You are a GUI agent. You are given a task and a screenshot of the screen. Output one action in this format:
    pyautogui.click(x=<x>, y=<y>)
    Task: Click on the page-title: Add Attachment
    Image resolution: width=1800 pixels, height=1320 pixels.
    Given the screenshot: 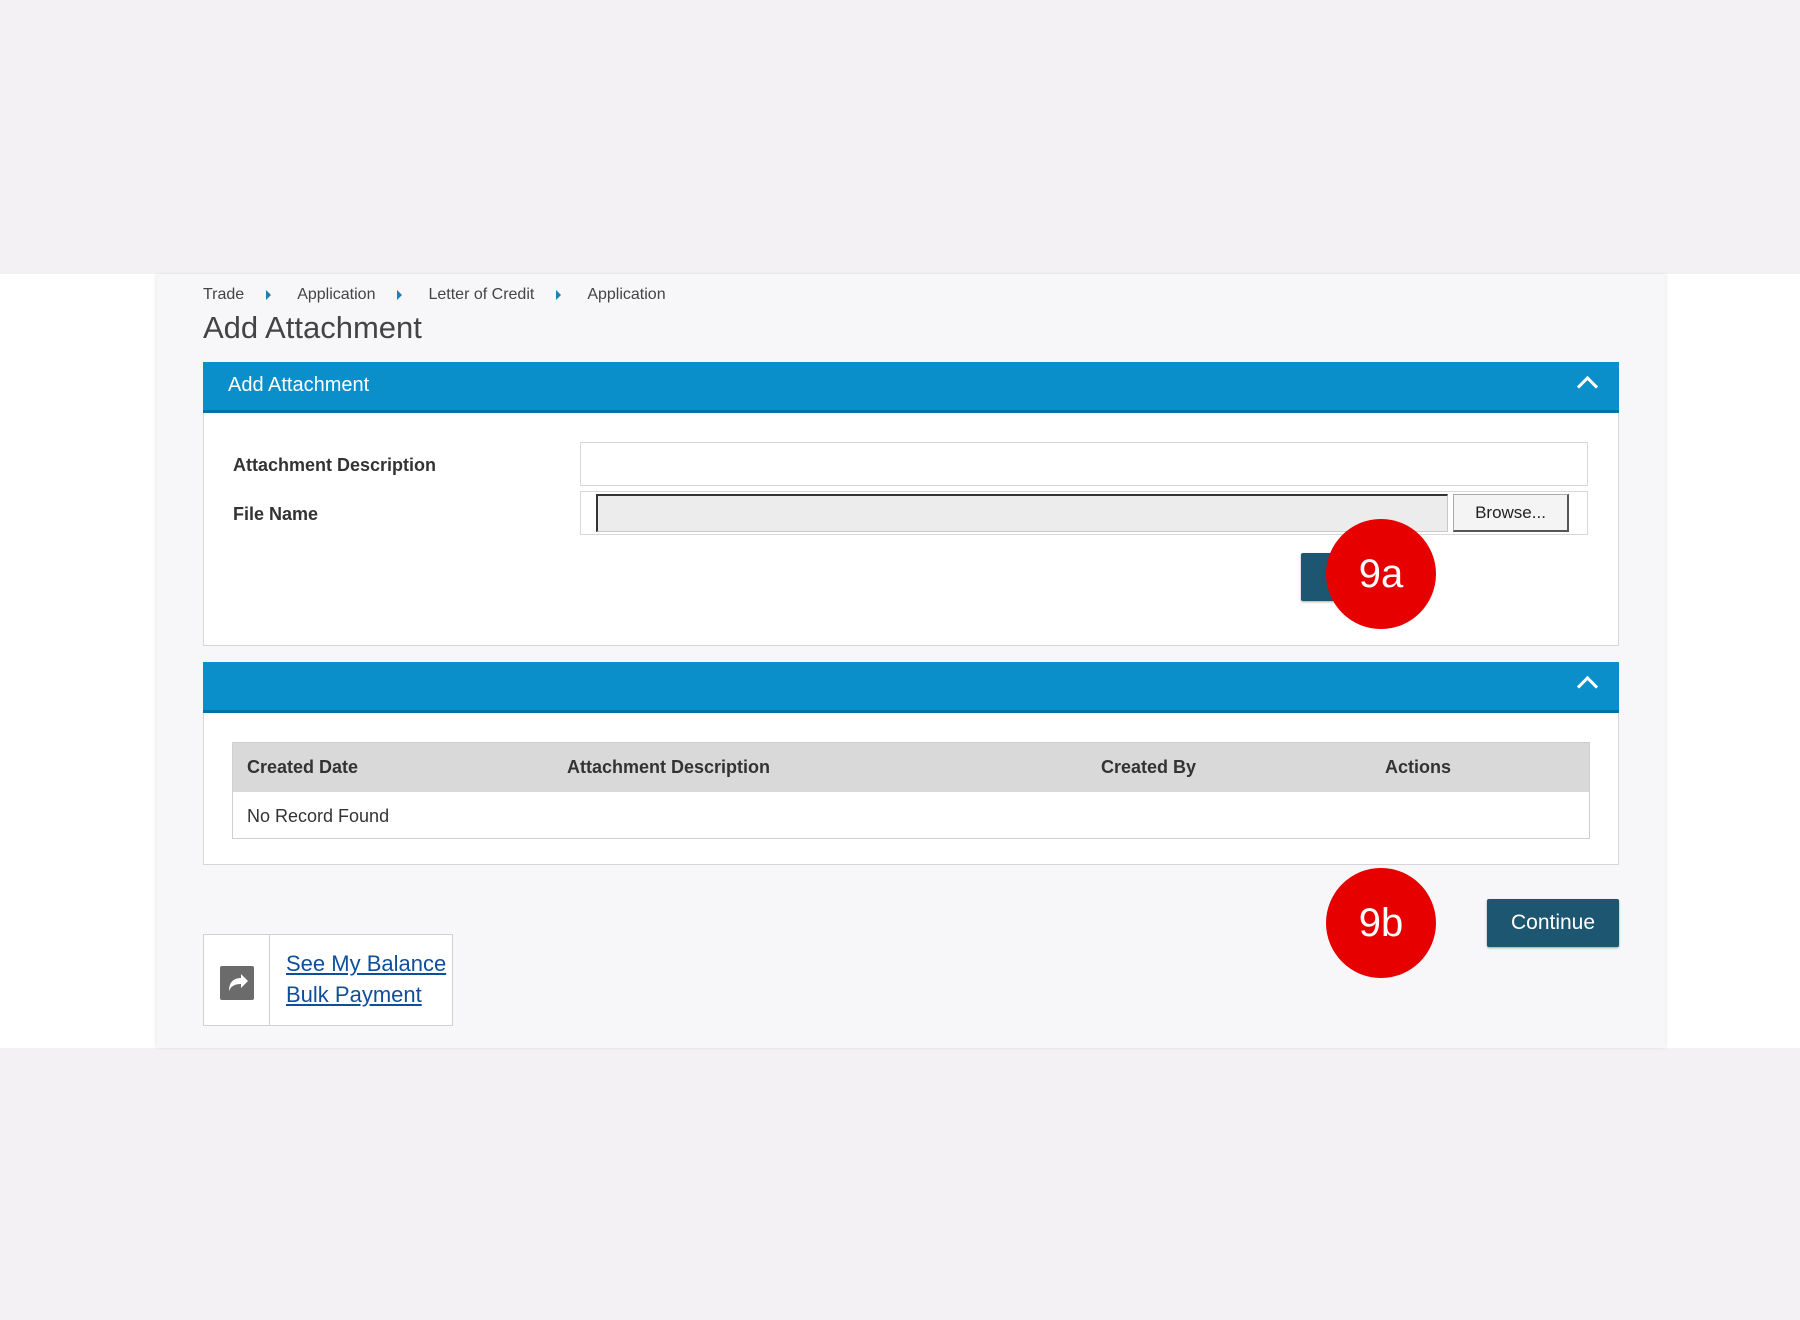 What is the action you would take?
    pyautogui.click(x=312, y=327)
    